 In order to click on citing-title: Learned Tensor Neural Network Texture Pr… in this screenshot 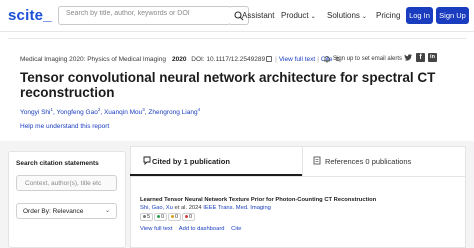, I will do `click(258, 200)`.